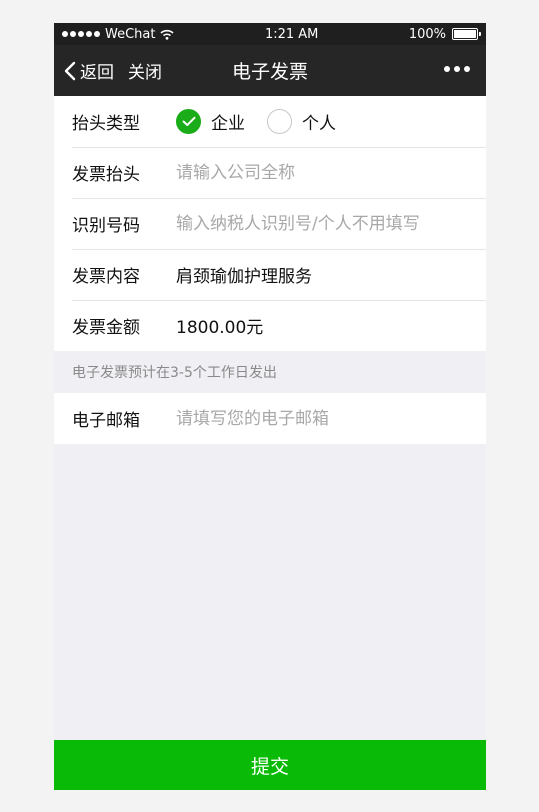 Image resolution: width=539 pixels, height=812 pixels. I want to click on header-type-radio-group: 企业 个人, so click(267, 121).